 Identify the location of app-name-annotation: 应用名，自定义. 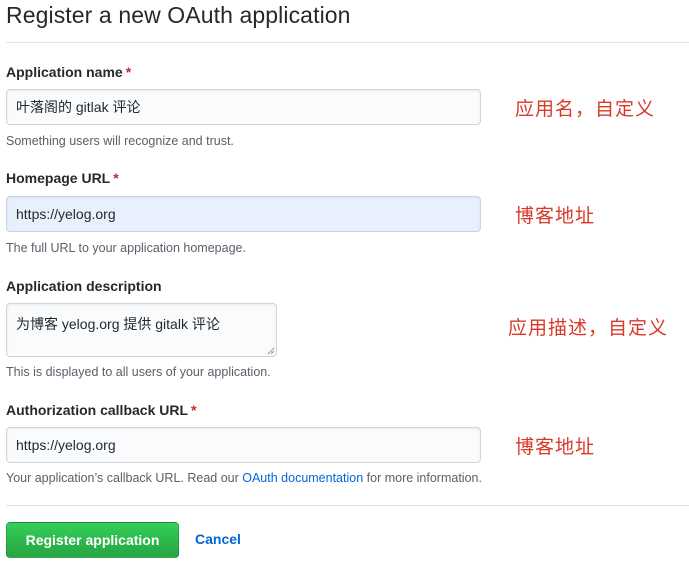
(585, 109).